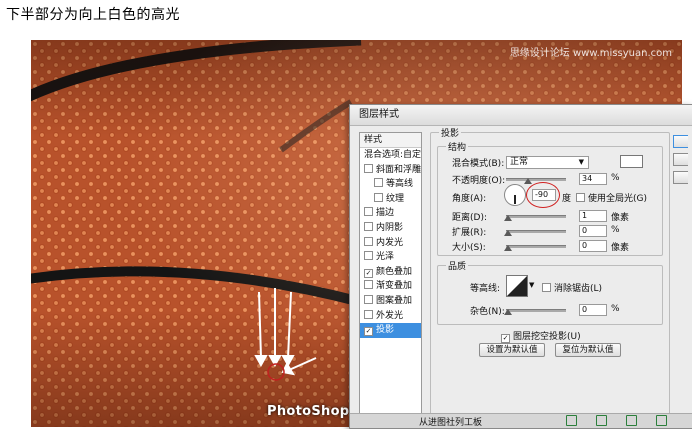 Image resolution: width=692 pixels, height=429 pixels. What do you see at coordinates (521, 420) in the screenshot?
I see `bottom-bar: 从进图社列工板` at bounding box center [521, 420].